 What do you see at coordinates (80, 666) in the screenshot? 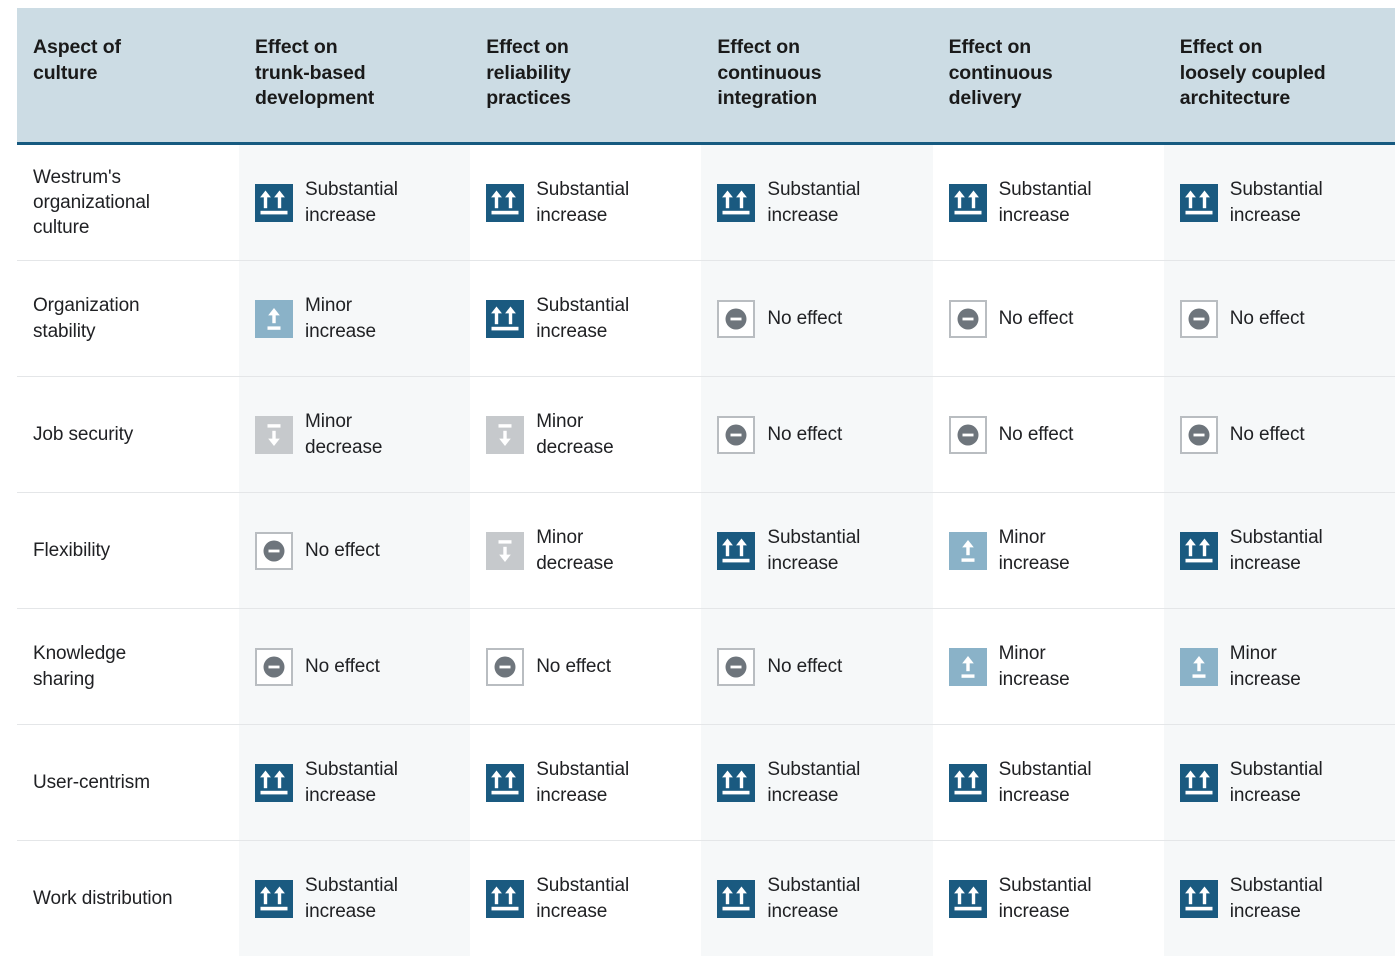
I see `aspect-label: Knowledge sharing` at bounding box center [80, 666].